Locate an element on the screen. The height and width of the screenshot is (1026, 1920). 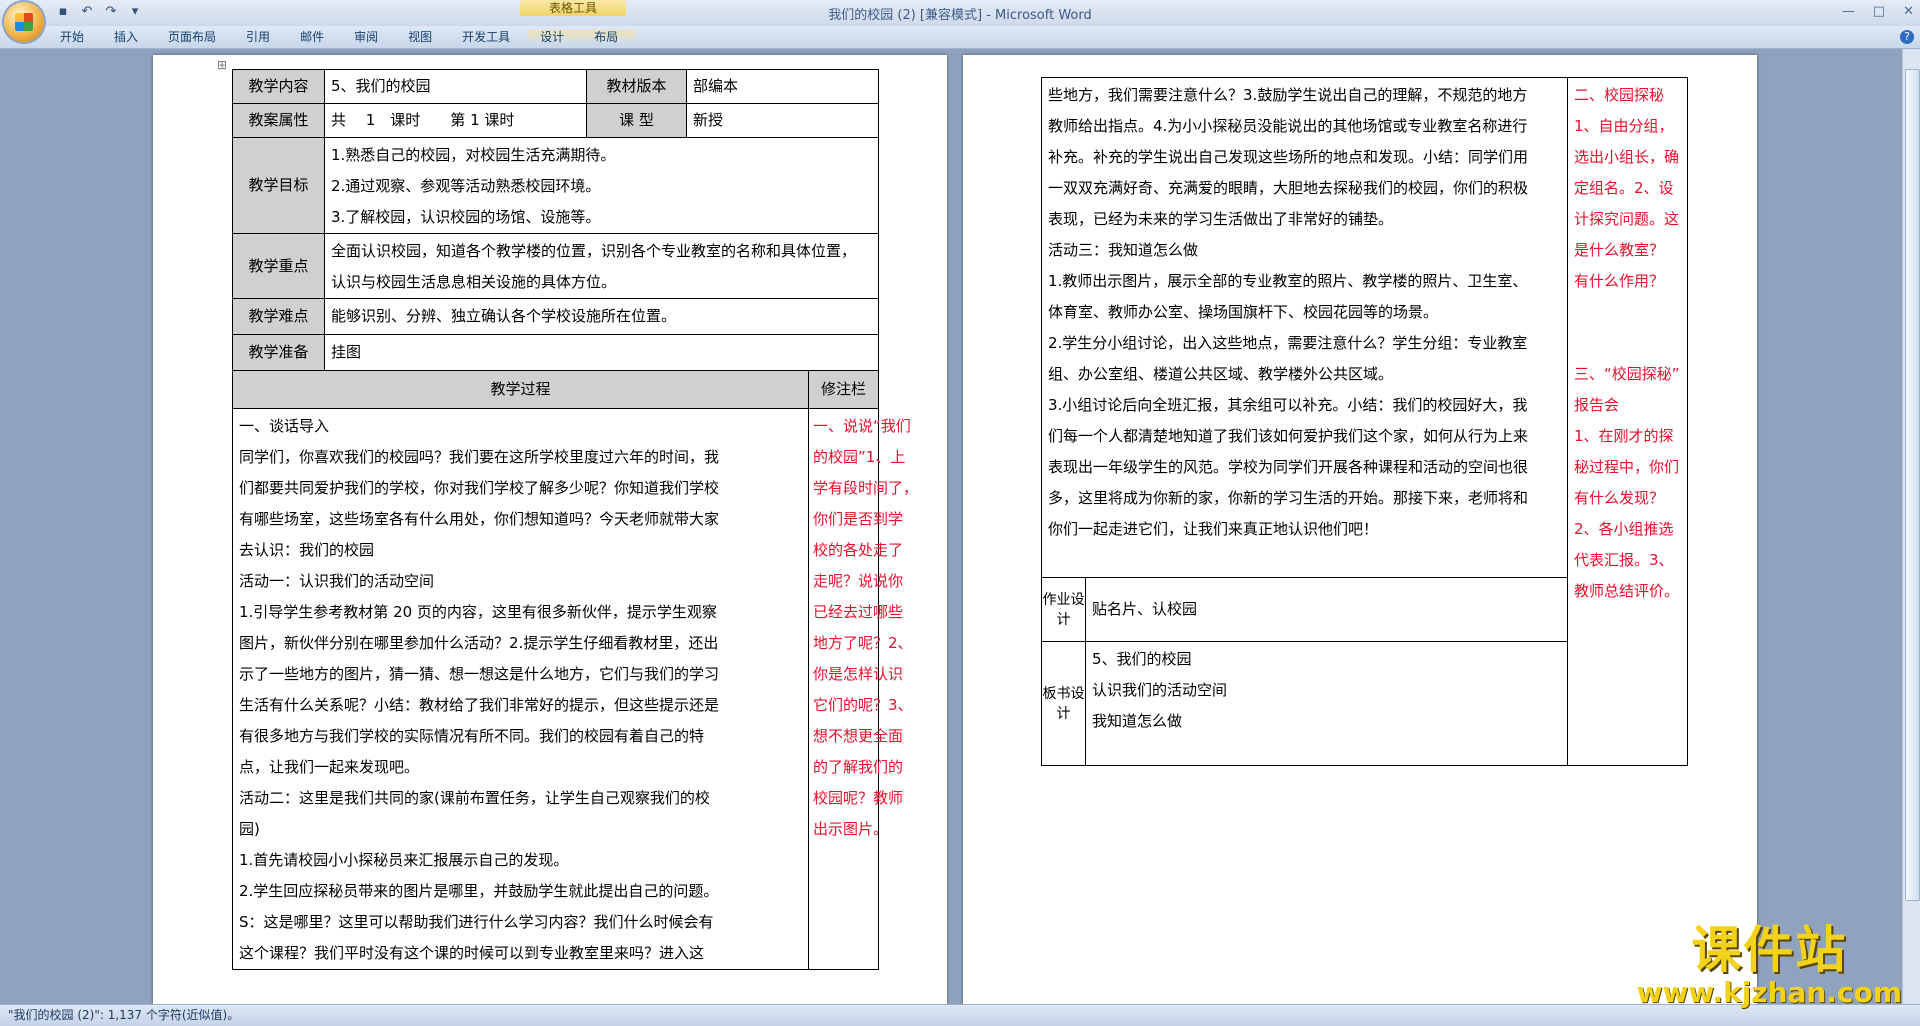
text-line: 一双双充满好奇、充满爱的眼睛，大胆地去探秘我们的校园，你们的积极 is located at coordinates (1288, 188).